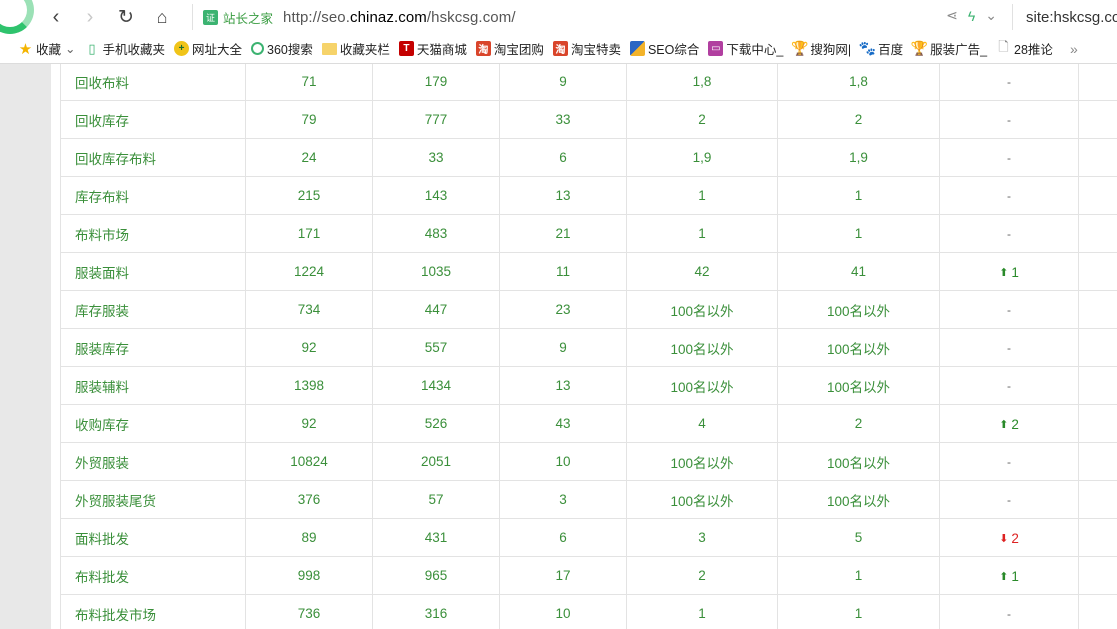 This screenshot has width=1117, height=629. Describe the element at coordinates (586, 49) in the screenshot. I see `bookmark-item: 淘淘宝特卖` at that location.